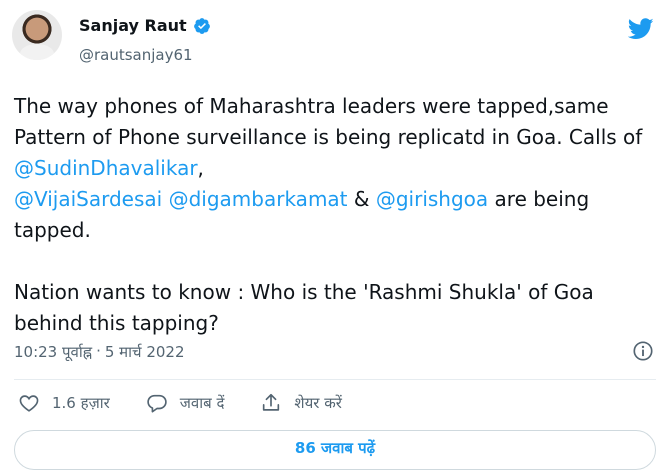  I want to click on like-count: 1.6 हज़ार, so click(81, 403).